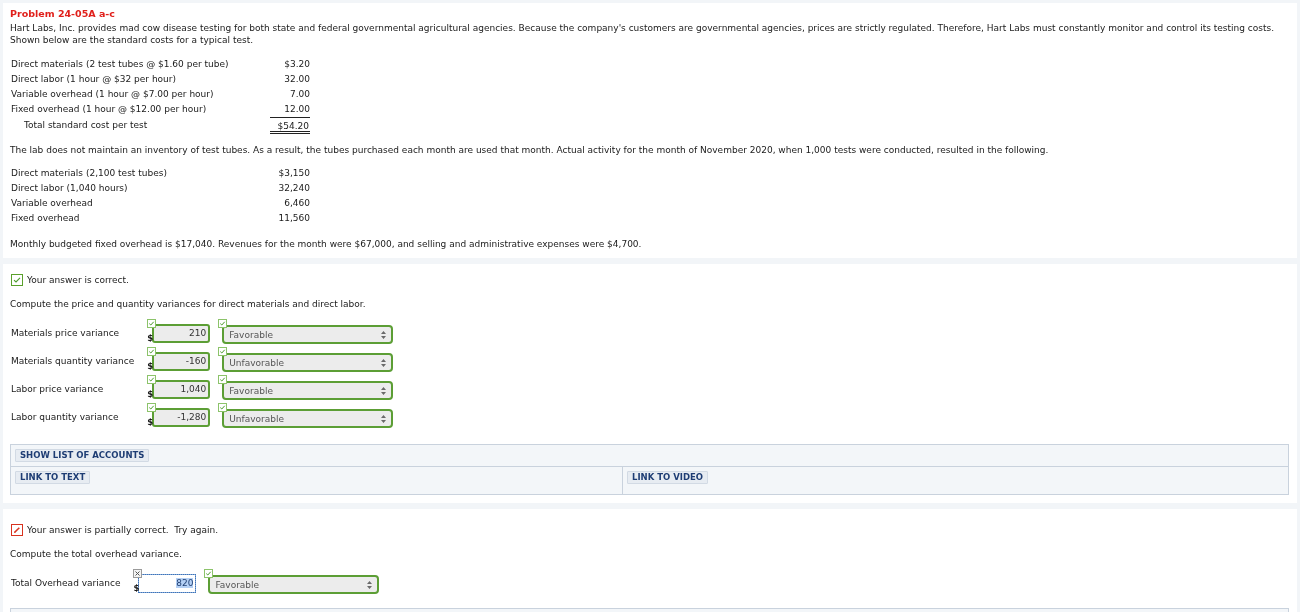 This screenshot has width=1300, height=612. I want to click on amount-field: -160, so click(181, 361).